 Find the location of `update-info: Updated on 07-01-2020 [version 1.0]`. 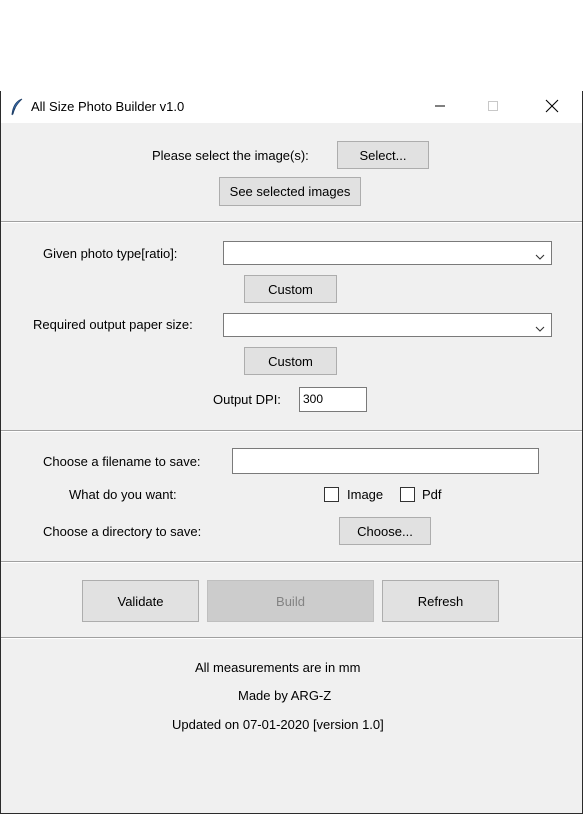

update-info: Updated on 07-01-2020 [version 1.0] is located at coordinates (278, 724).